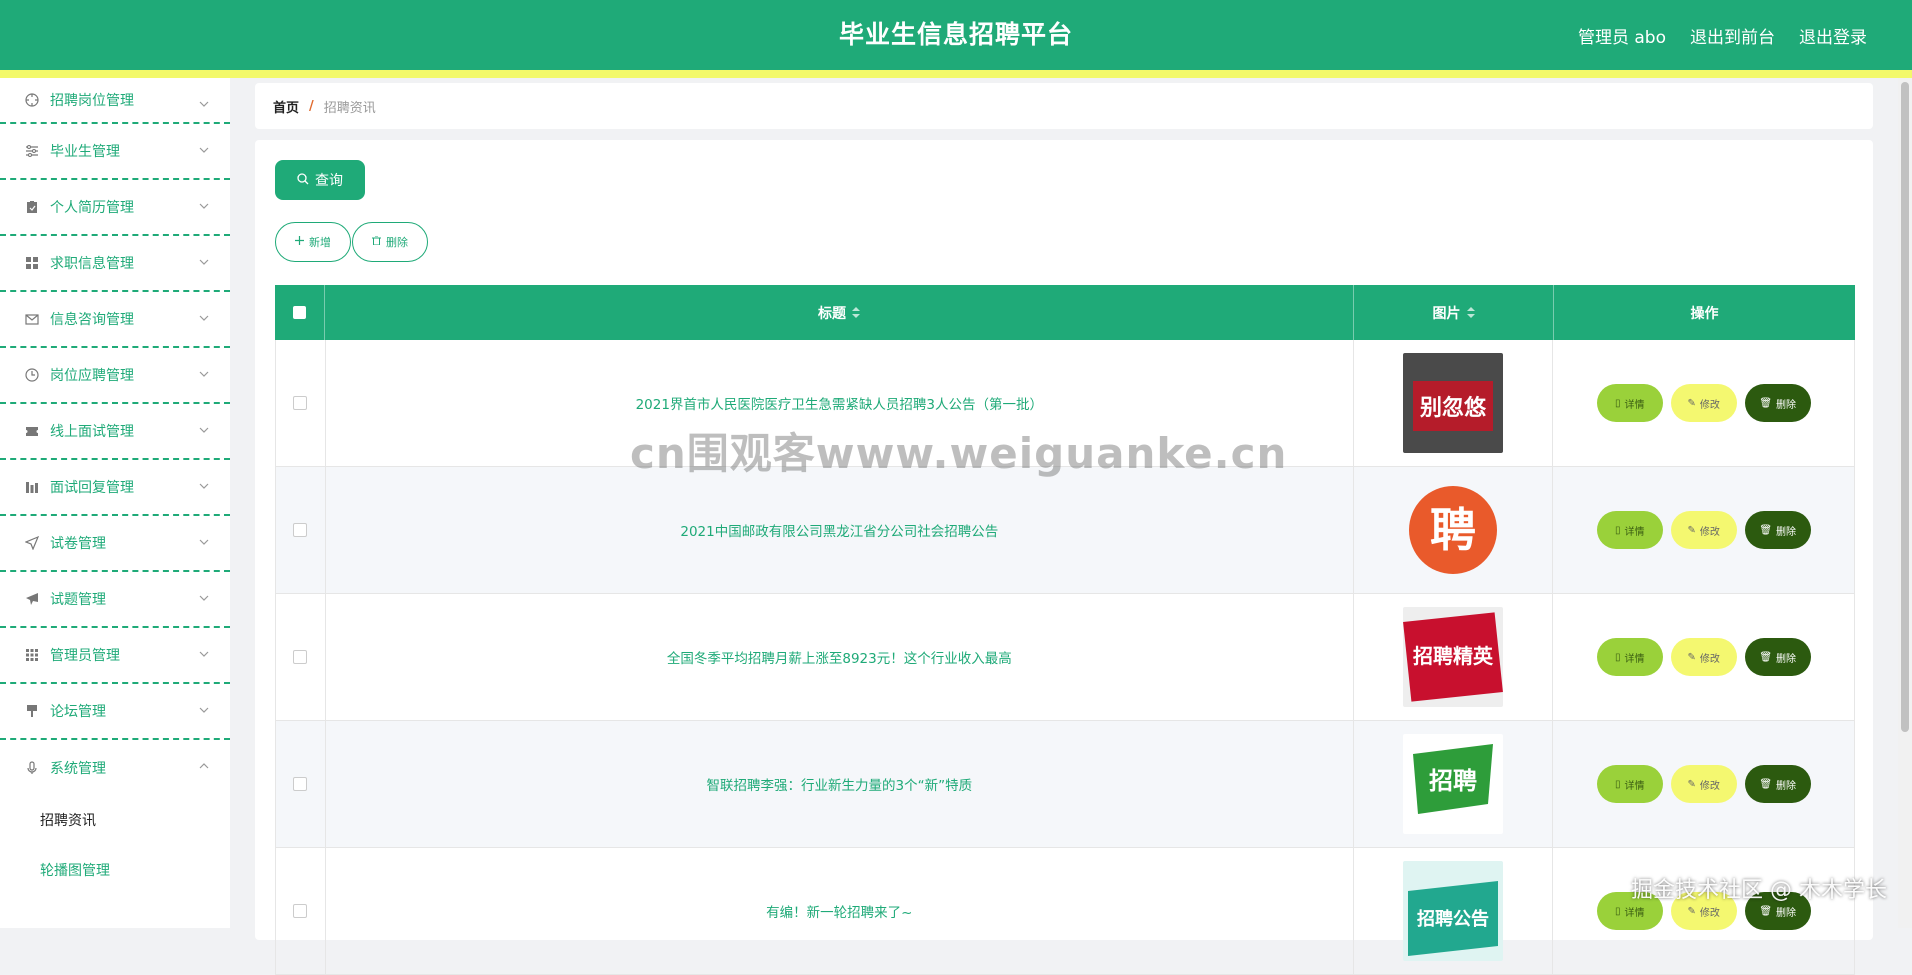 This screenshot has width=1912, height=975. I want to click on thumb-caption: 聘, so click(1453, 530).